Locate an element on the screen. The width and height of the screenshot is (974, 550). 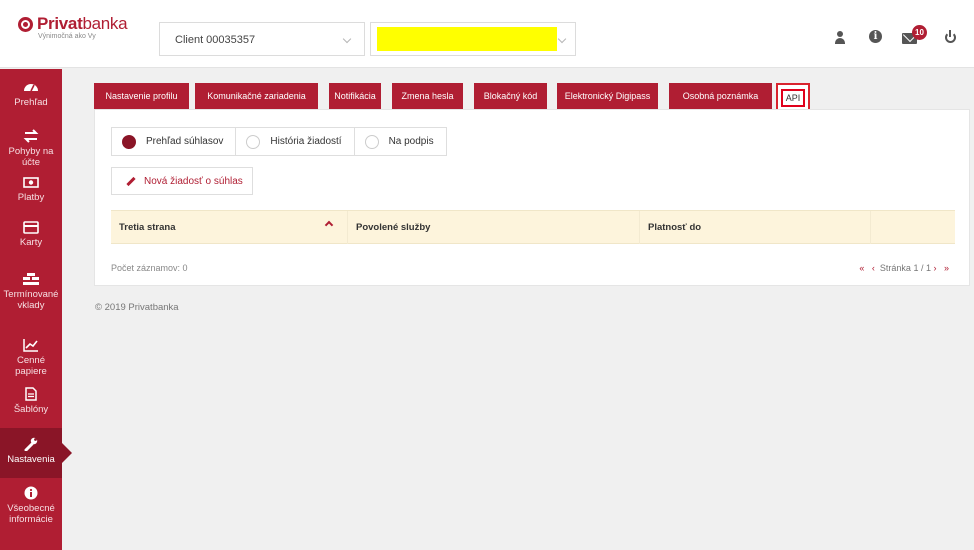
sidebar-item-nastavenia: Nastavenia is located at coordinates (36, 453).